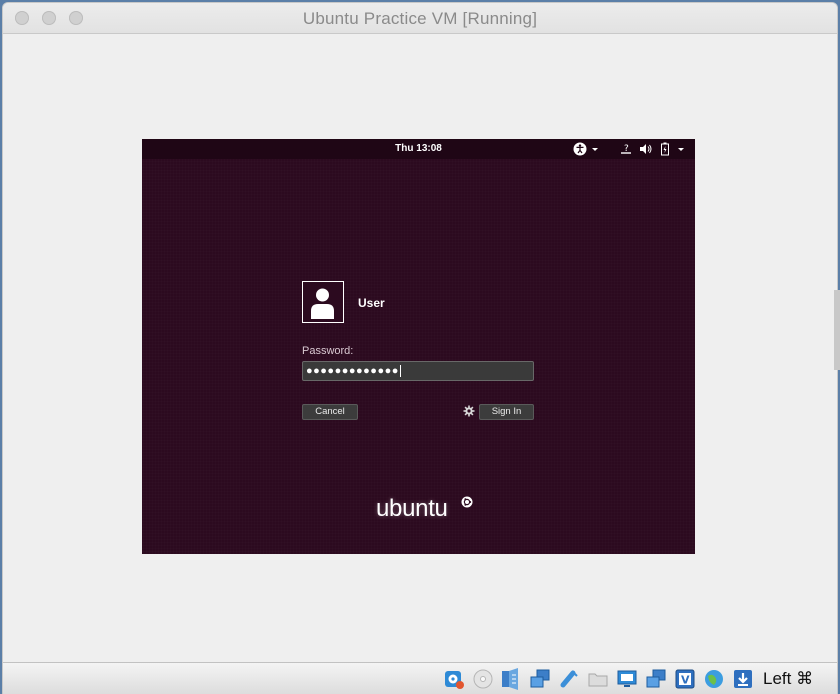 This screenshot has width=840, height=694. Describe the element at coordinates (681, 149) in the screenshot. I see `system-menu-arrow-icon` at that location.